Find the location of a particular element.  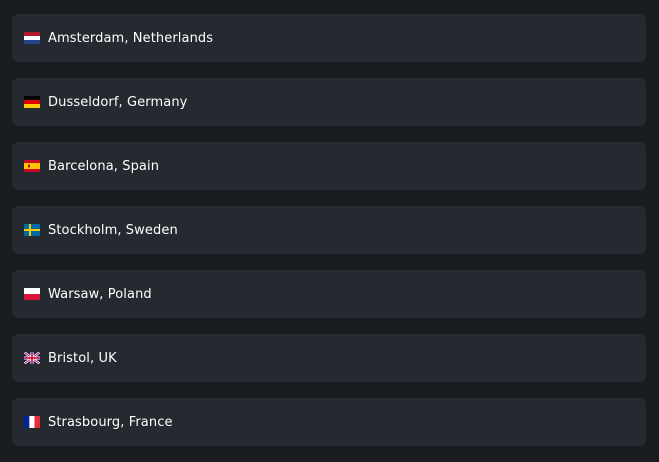

germany-flag-icon is located at coordinates (32, 102).